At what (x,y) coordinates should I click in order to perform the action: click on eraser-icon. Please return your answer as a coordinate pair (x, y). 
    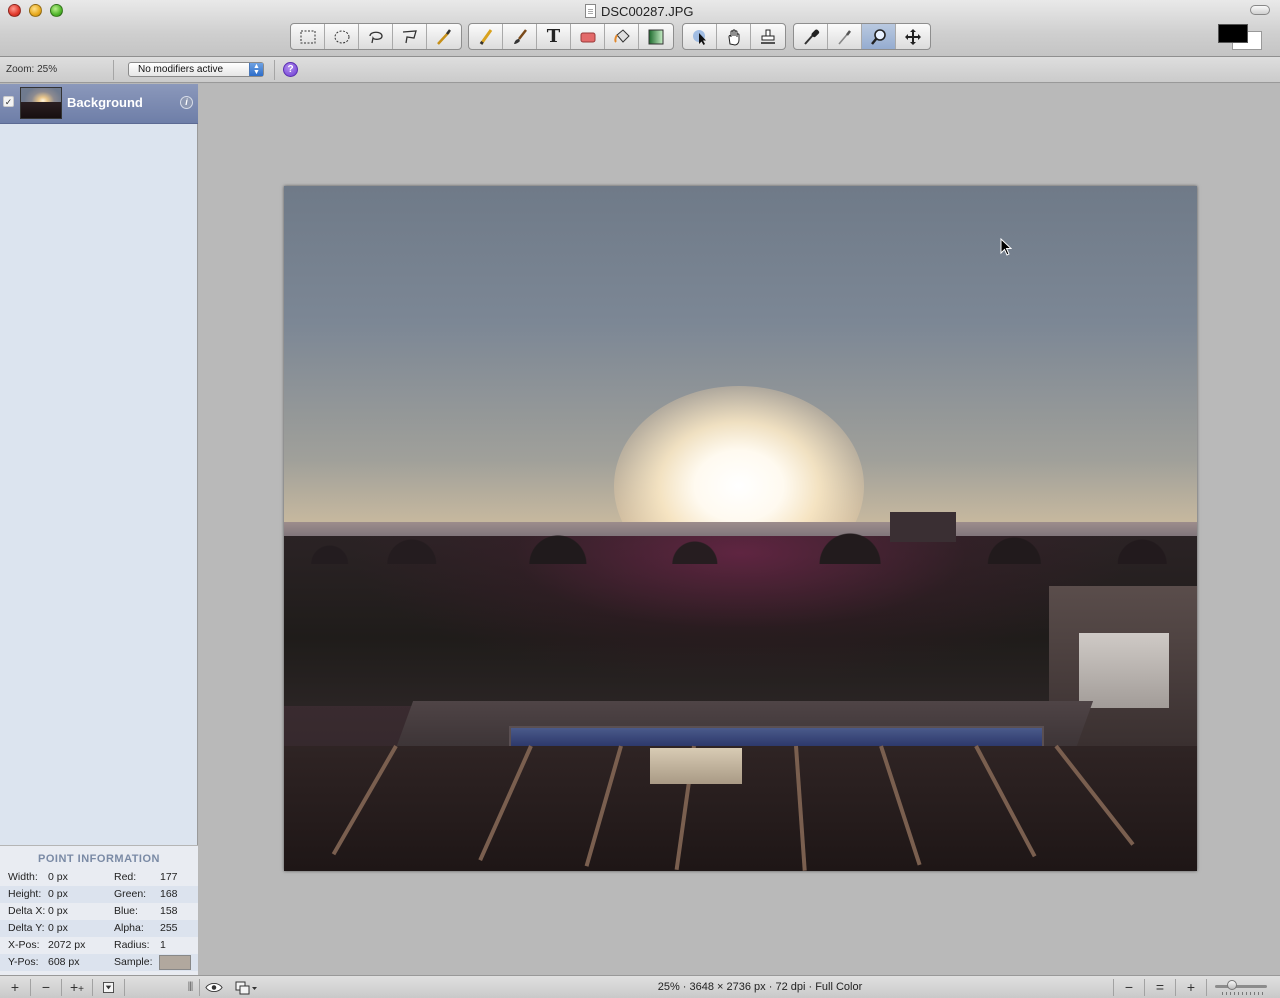
    Looking at the image, I should click on (588, 36).